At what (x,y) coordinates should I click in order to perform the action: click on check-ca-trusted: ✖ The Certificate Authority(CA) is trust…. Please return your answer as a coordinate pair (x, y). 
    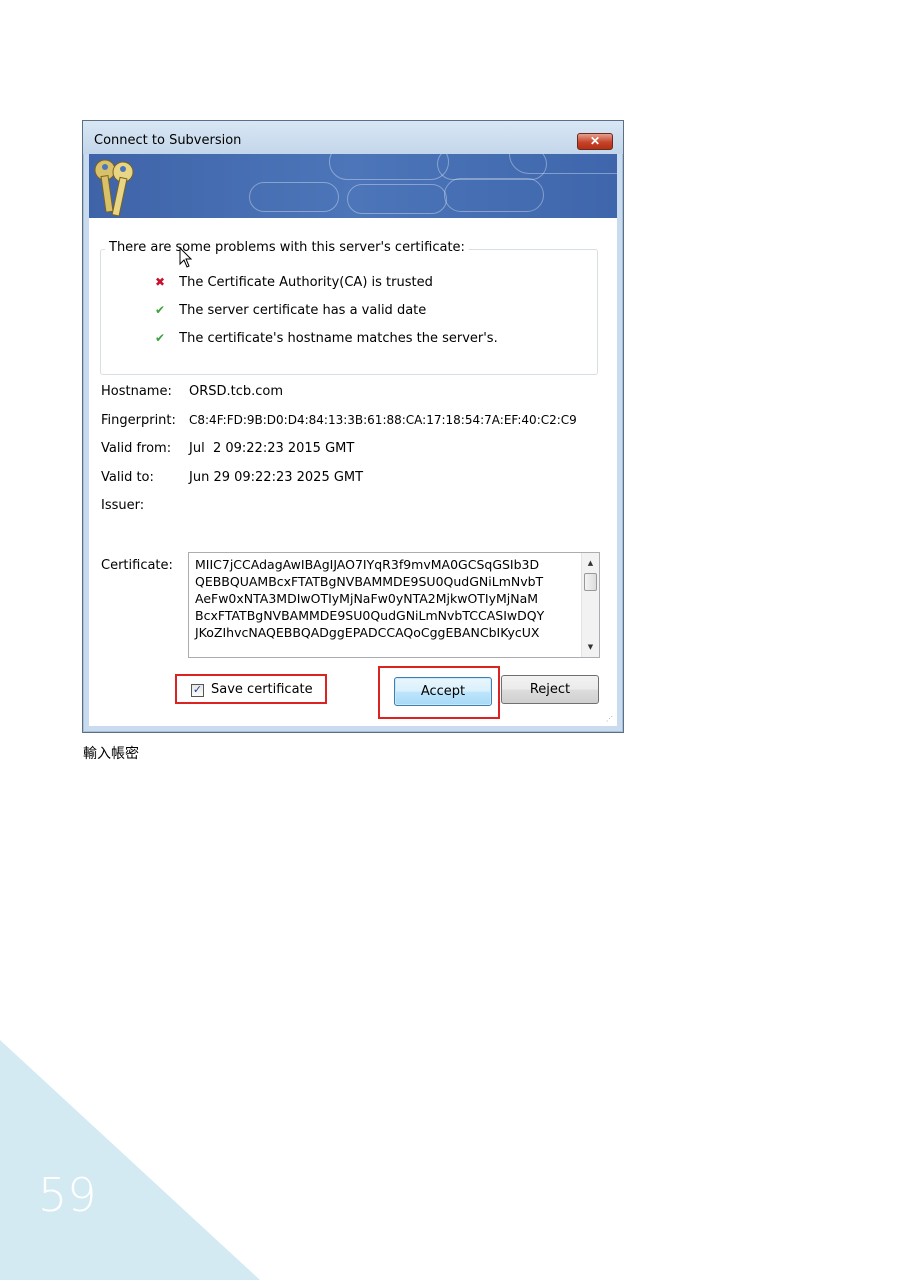
    Looking at the image, I should click on (294, 282).